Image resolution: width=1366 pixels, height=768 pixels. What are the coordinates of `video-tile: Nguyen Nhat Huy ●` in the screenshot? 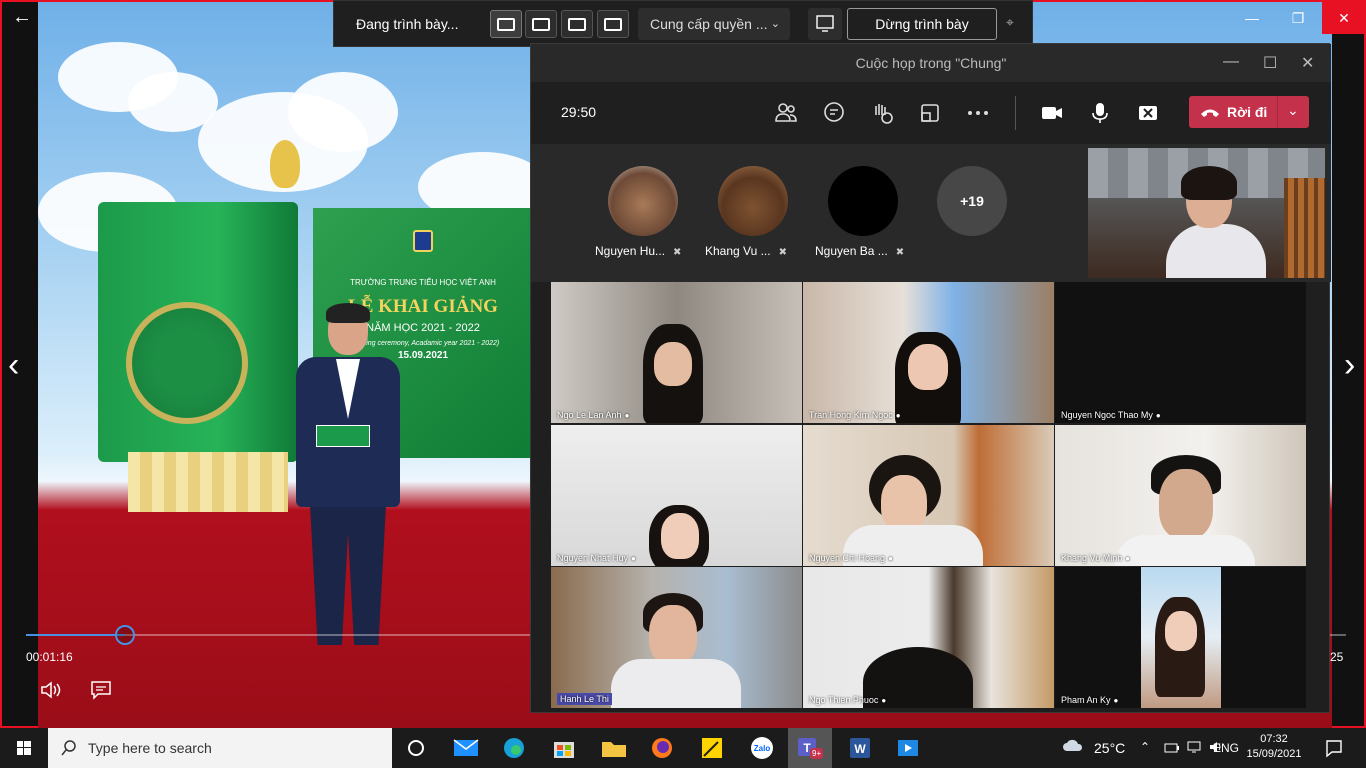 It's located at (676, 495).